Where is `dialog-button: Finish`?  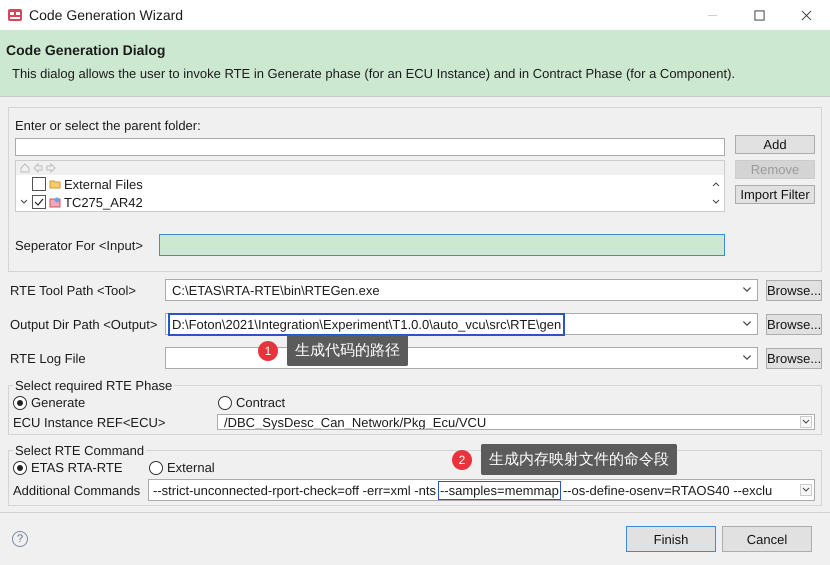 dialog-button: Finish is located at coordinates (671, 539).